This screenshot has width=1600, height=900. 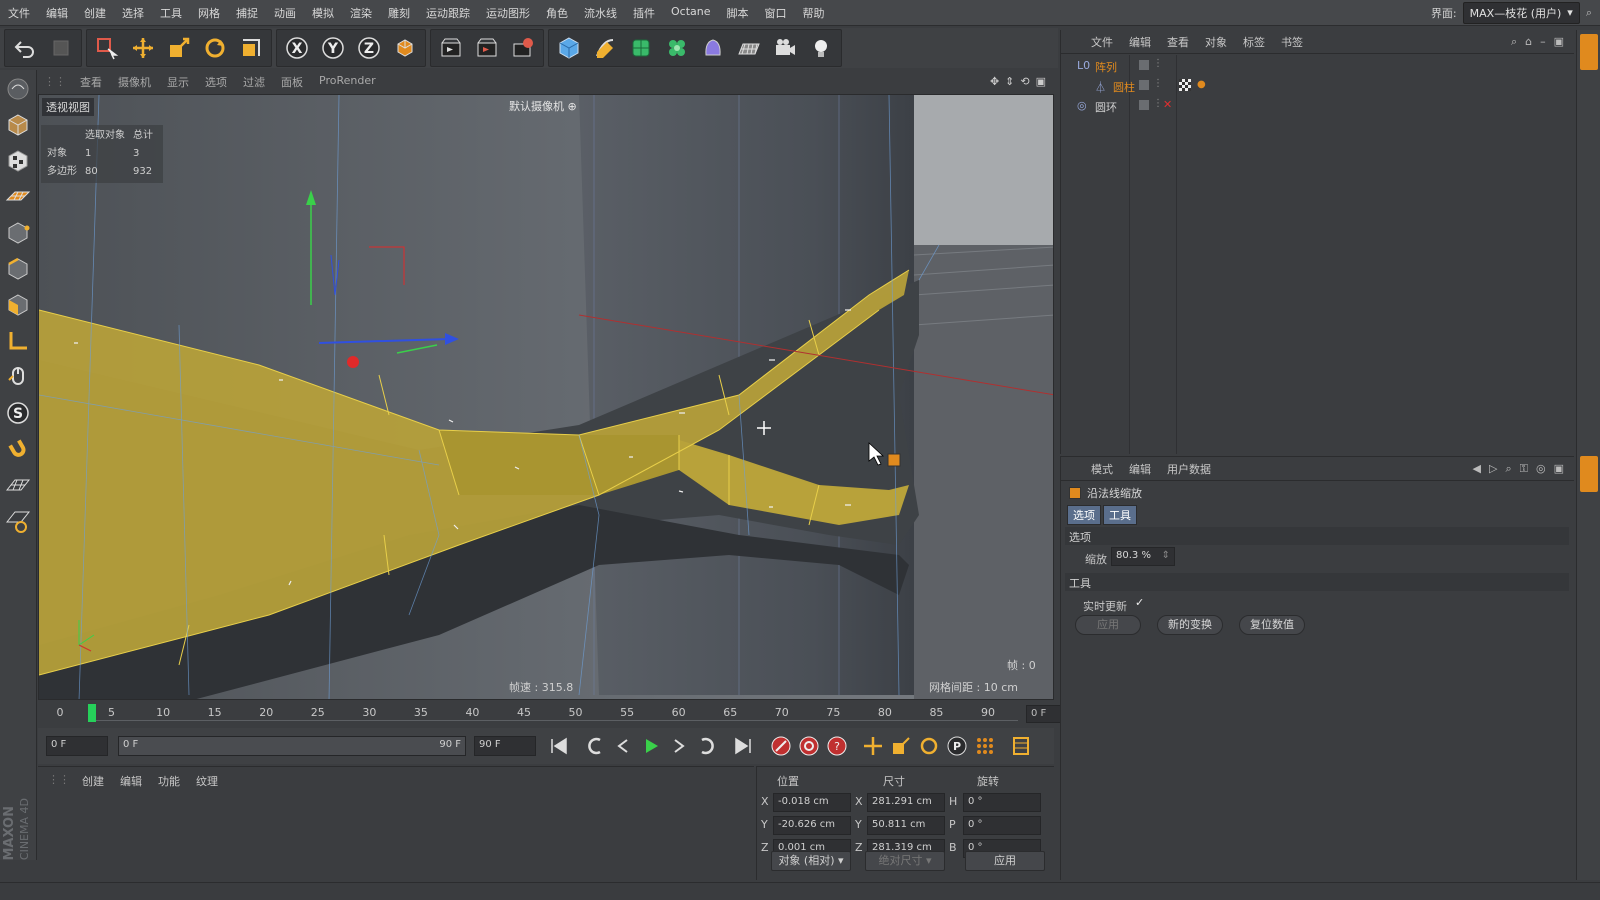 What do you see at coordinates (18, 413) in the screenshot?
I see `snap-icon: S` at bounding box center [18, 413].